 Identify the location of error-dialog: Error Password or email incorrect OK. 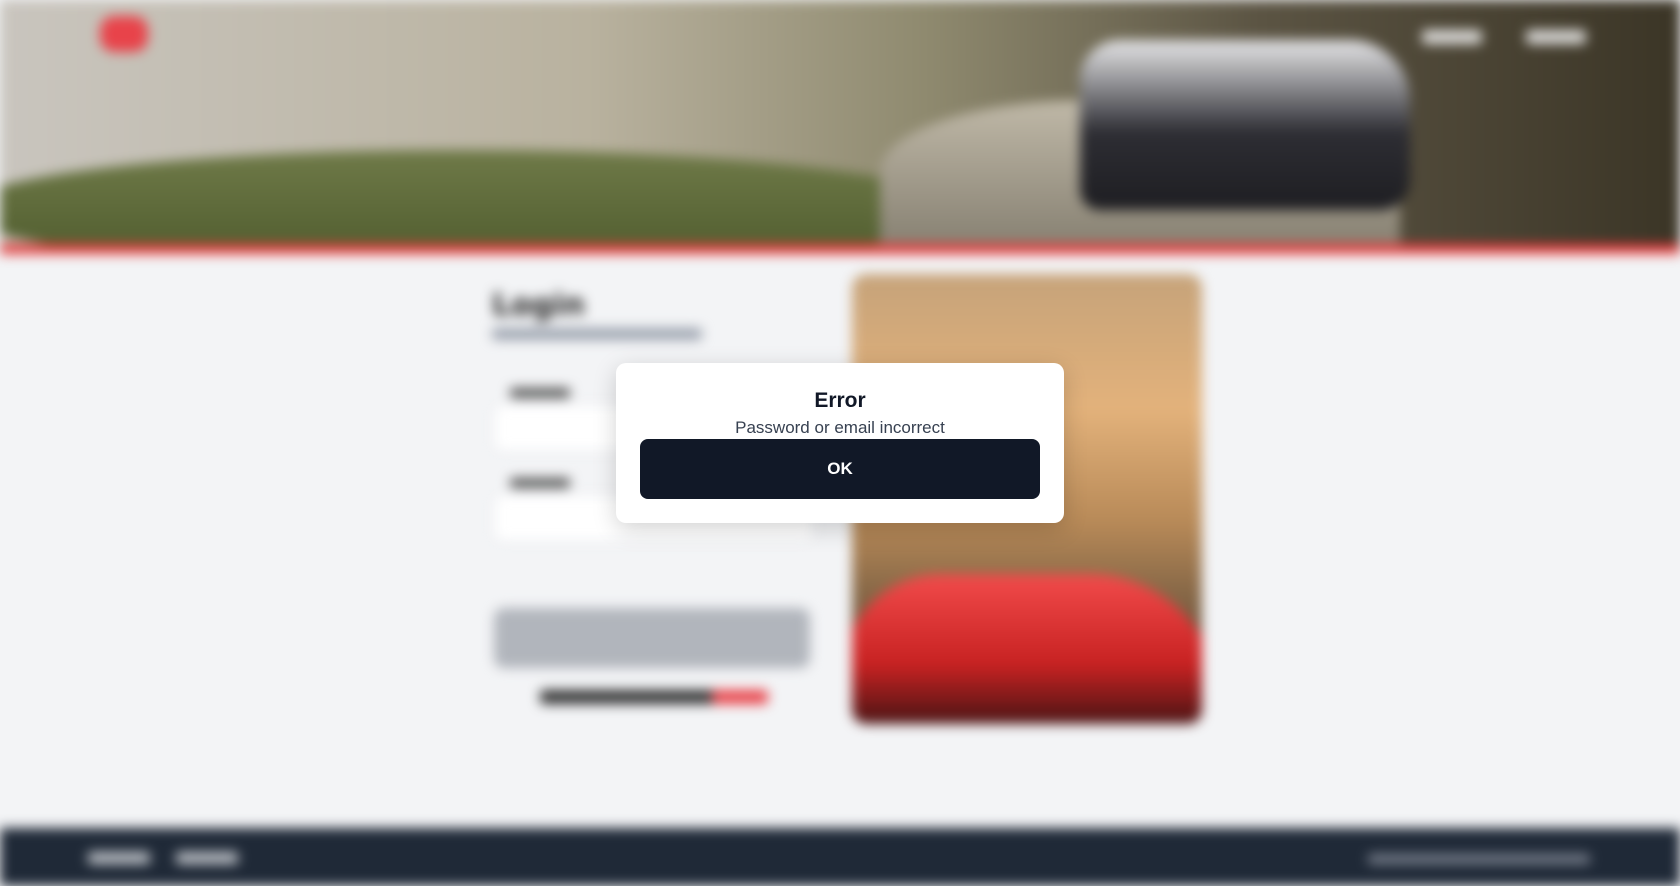
(840, 443).